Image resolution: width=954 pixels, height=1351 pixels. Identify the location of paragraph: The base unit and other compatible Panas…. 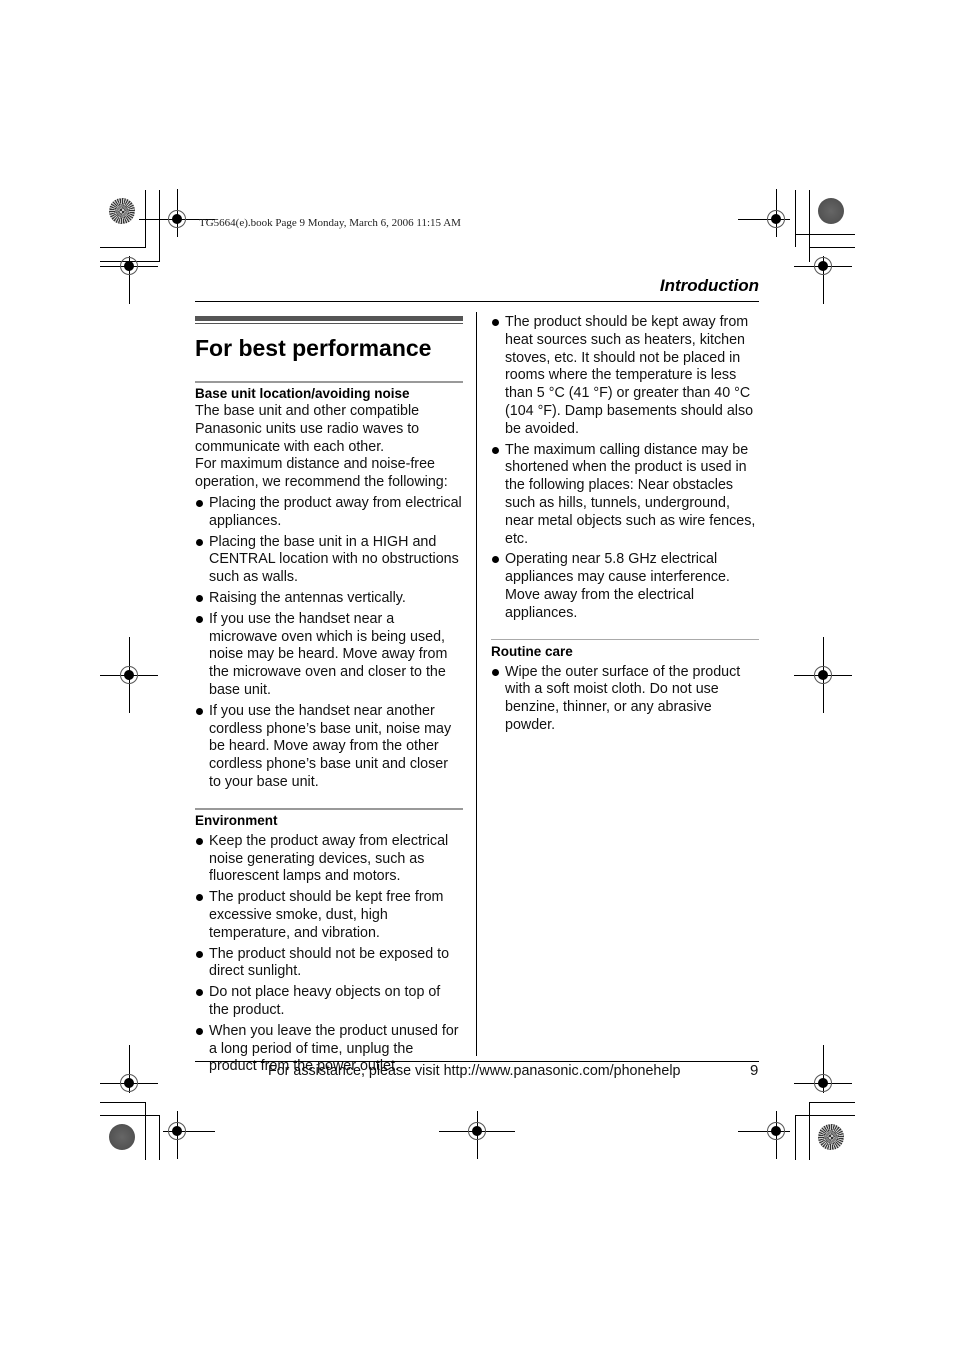
(307, 429).